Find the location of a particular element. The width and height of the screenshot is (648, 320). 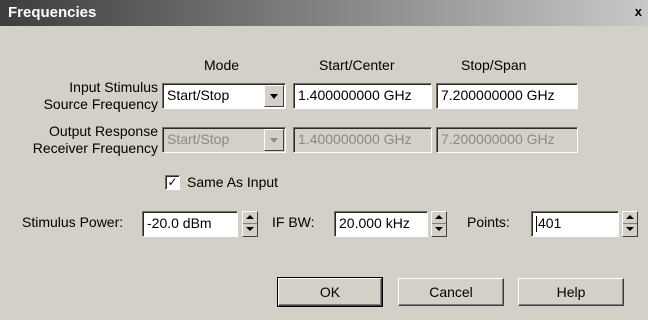

stimulus-power-label: Stimulus Power: is located at coordinates (73, 222).